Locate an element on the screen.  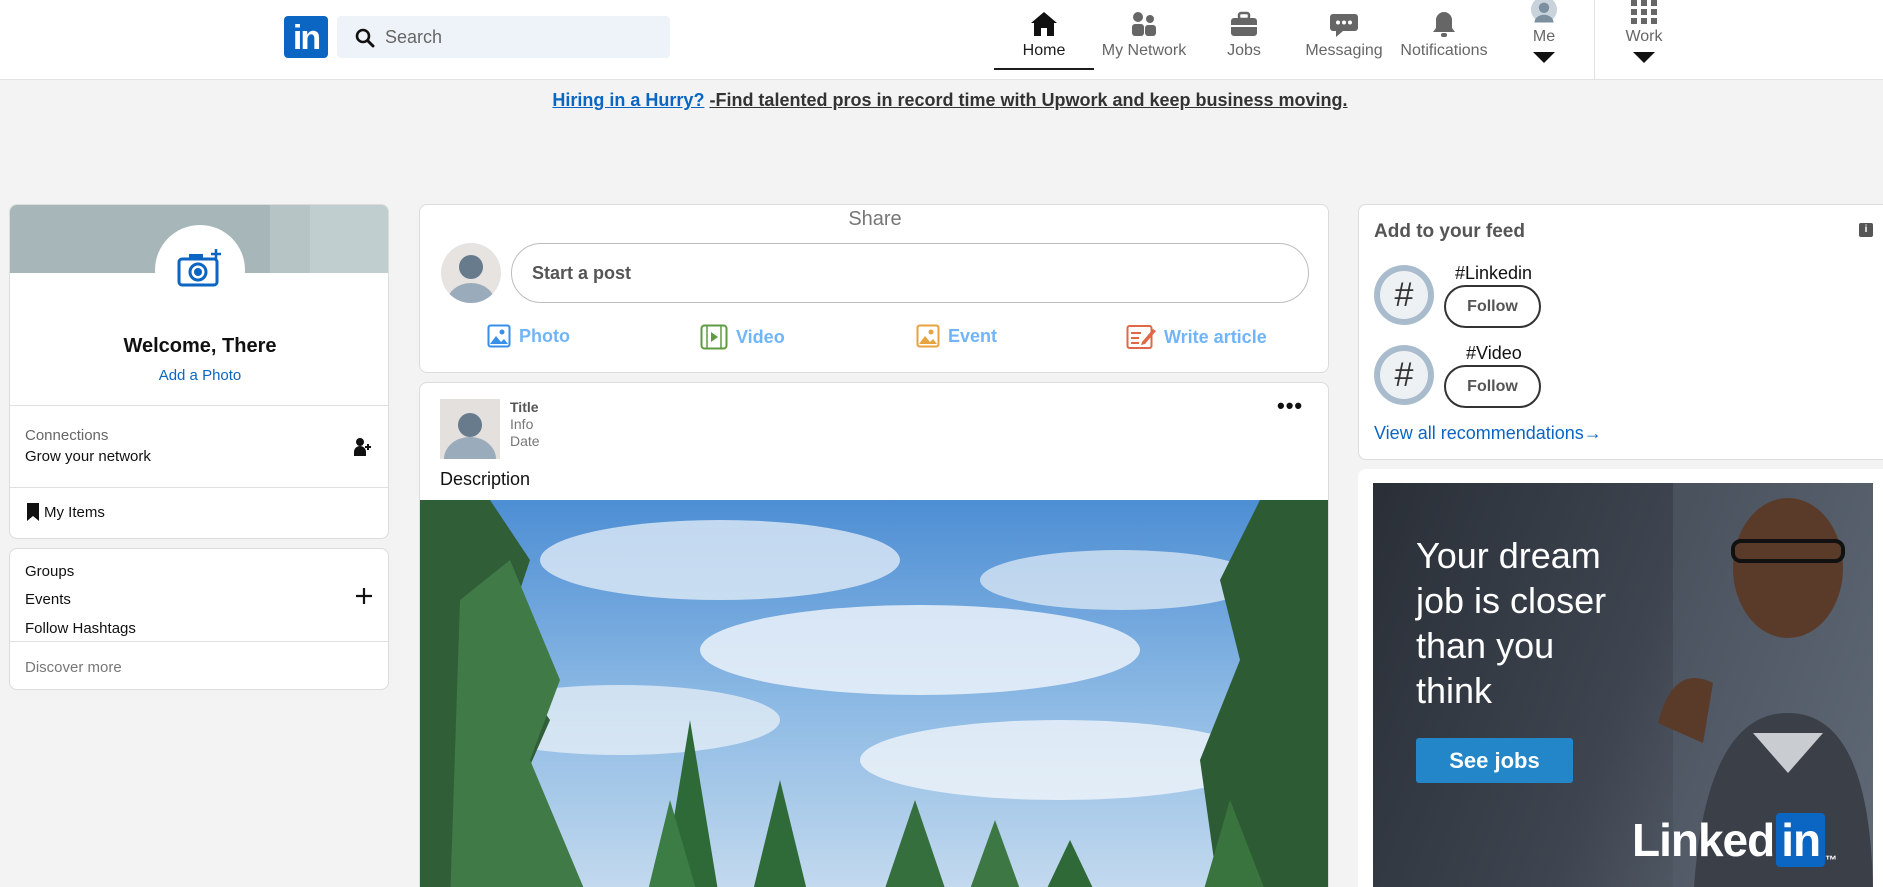
feed-title: Add to your feed is located at coordinates (1449, 231).